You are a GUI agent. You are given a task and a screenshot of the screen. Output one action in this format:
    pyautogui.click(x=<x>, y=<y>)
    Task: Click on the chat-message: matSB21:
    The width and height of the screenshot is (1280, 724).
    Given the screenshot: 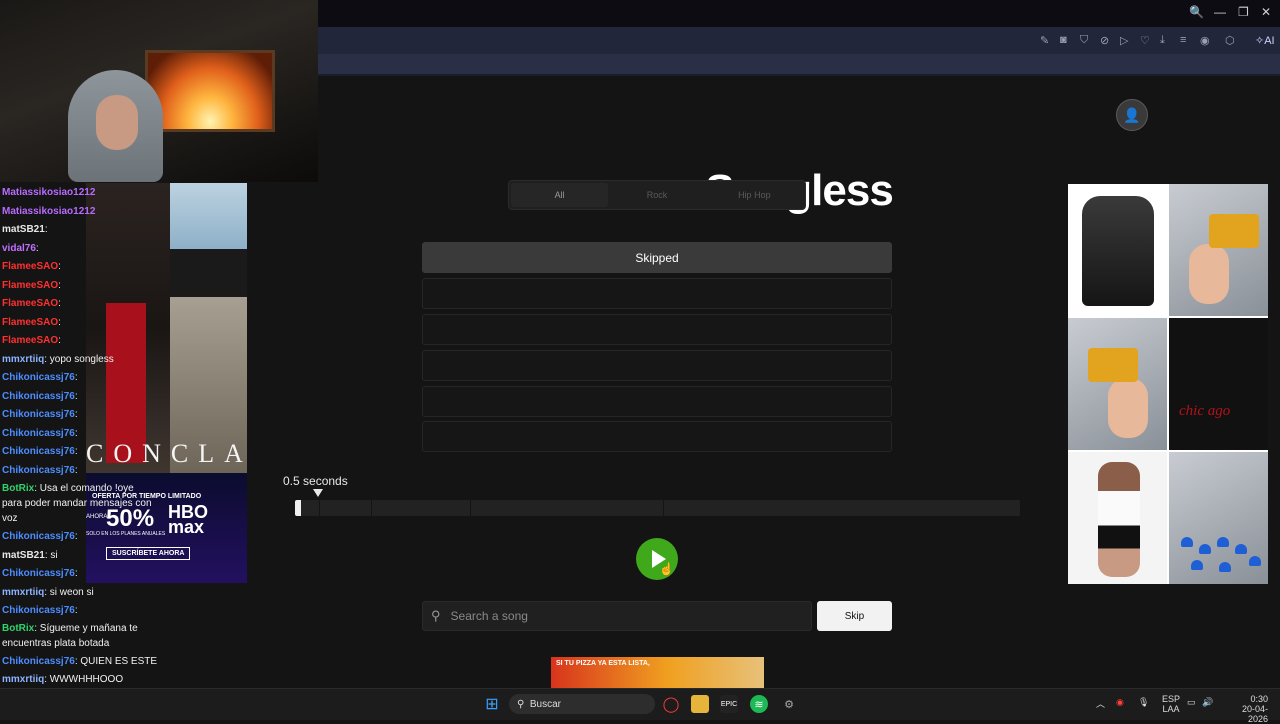 What is the action you would take?
    pyautogui.click(x=25, y=229)
    